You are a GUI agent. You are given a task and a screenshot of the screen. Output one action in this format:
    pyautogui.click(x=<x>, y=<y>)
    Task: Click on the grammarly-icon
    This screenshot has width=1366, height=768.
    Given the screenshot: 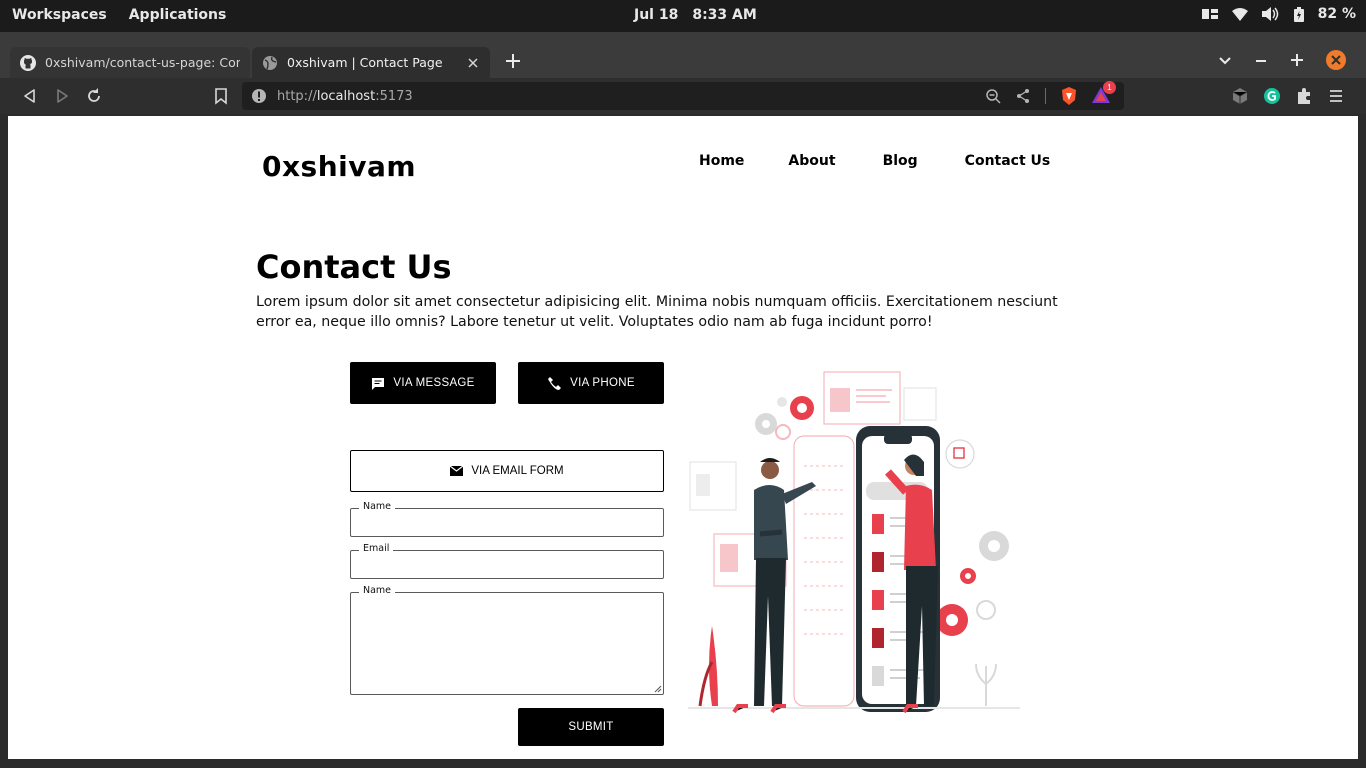 What is the action you would take?
    pyautogui.click(x=1272, y=96)
    